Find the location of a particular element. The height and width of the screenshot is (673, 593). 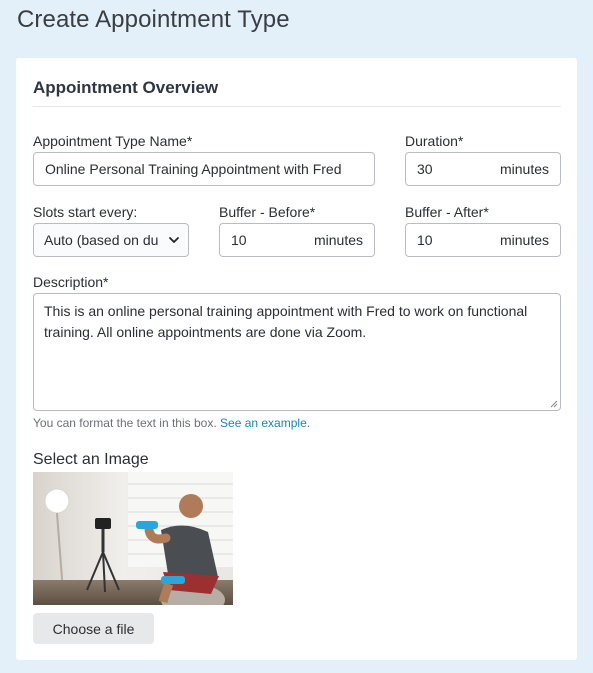

appointment-type-name-label: Appointment Type Name* is located at coordinates (113, 141).